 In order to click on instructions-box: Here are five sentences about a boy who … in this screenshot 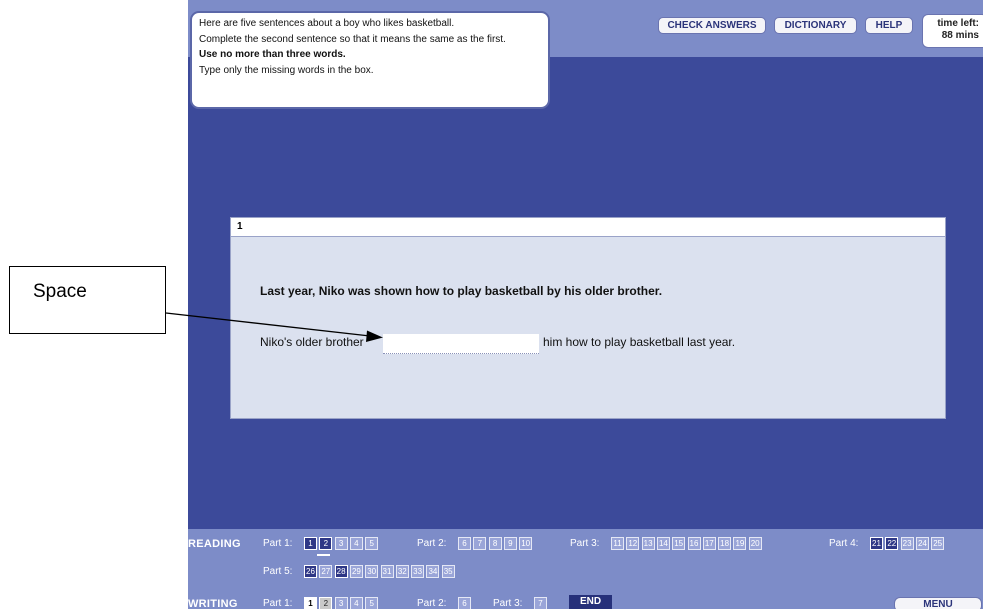, I will do `click(370, 60)`.